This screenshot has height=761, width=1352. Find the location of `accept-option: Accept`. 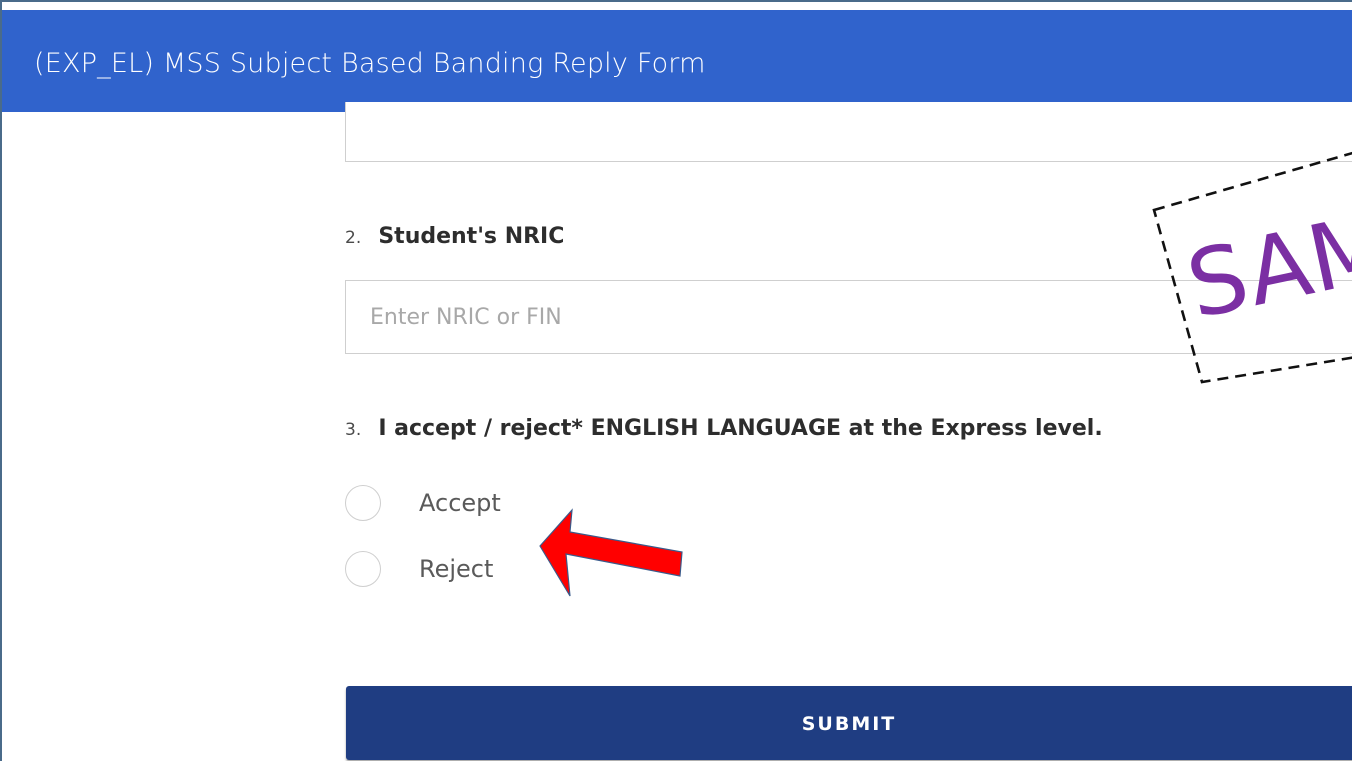

accept-option: Accept is located at coordinates (423, 503).